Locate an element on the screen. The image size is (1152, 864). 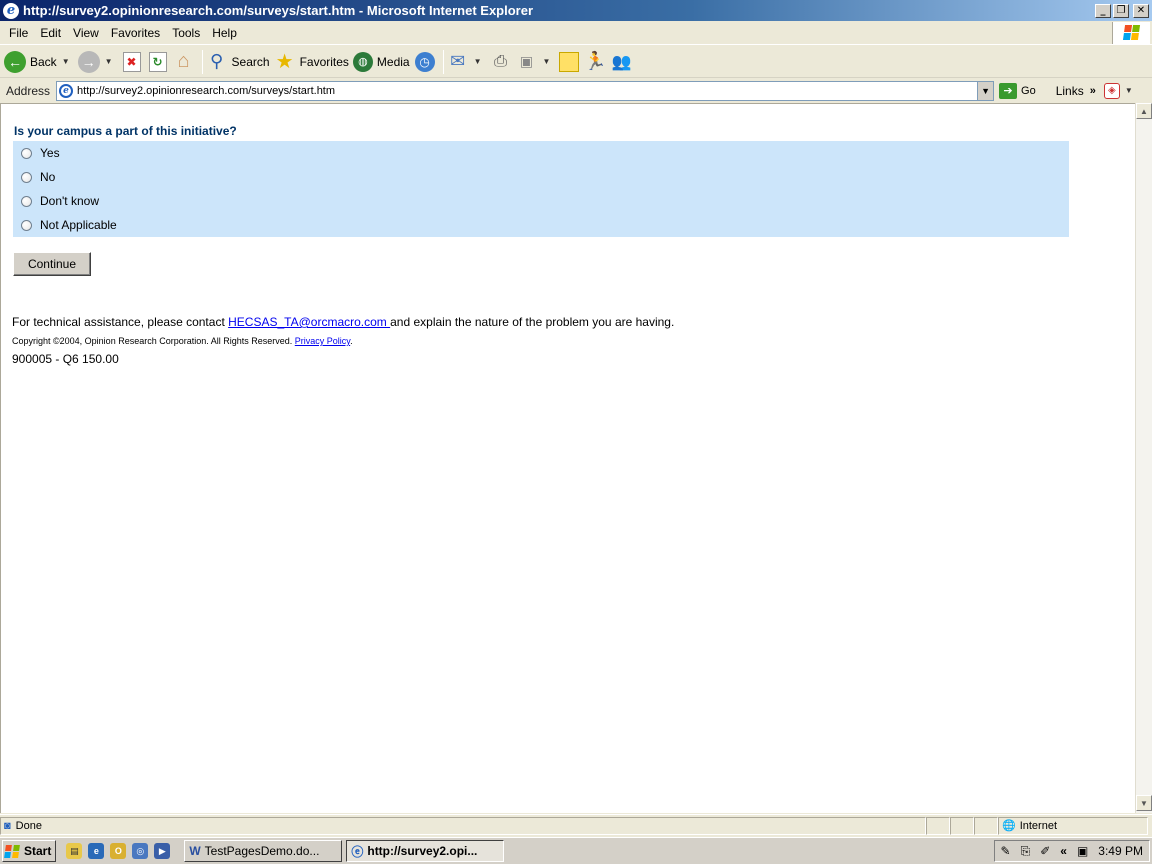
back-label: Back is located at coordinates (43, 61).